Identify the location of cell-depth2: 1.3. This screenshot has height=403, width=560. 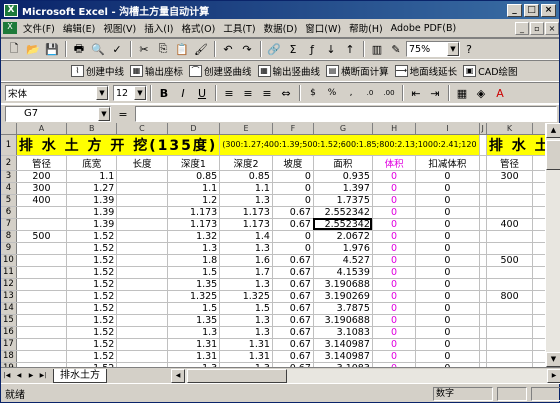
(246, 320).